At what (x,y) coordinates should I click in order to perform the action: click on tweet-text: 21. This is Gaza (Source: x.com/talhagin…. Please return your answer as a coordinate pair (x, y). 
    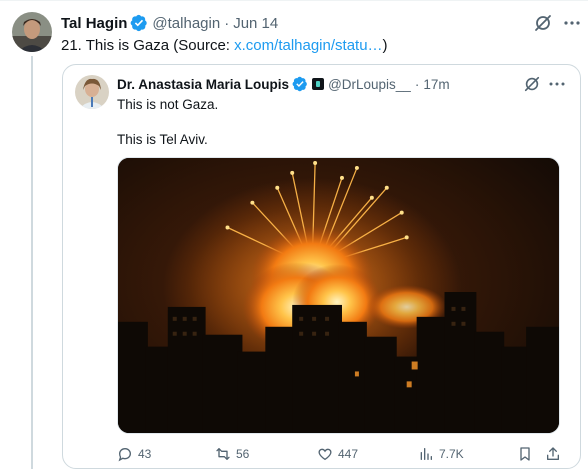
    Looking at the image, I should click on (224, 46).